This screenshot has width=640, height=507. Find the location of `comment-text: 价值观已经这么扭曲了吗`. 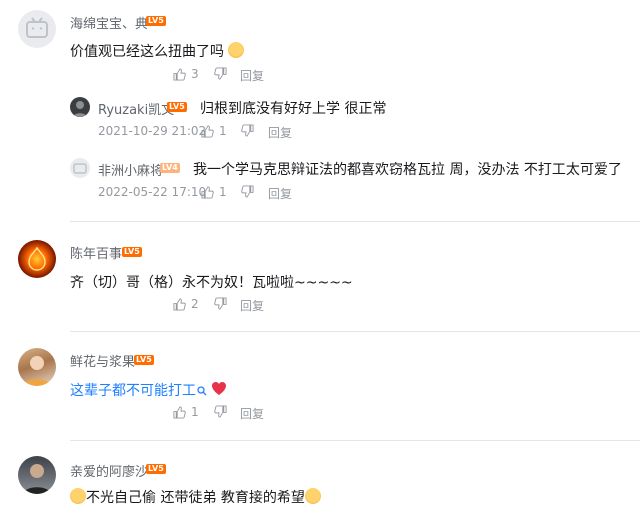

comment-text: 价值观已经这么扭曲了吗 is located at coordinates (157, 51).